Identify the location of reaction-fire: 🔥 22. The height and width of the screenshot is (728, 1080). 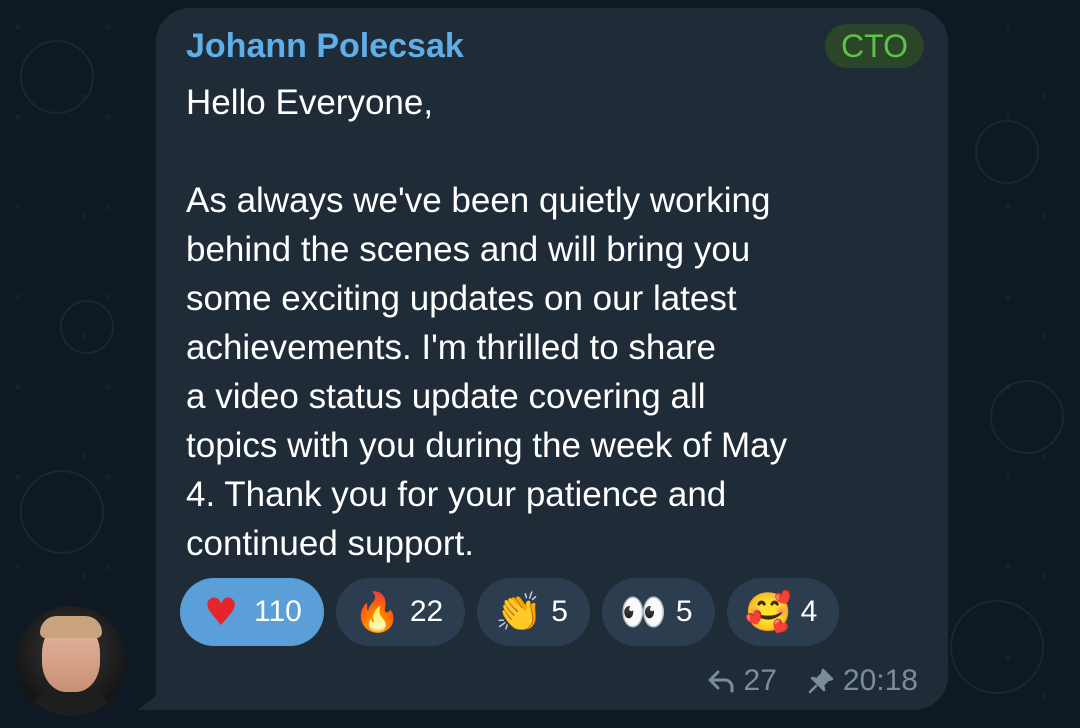
(400, 612).